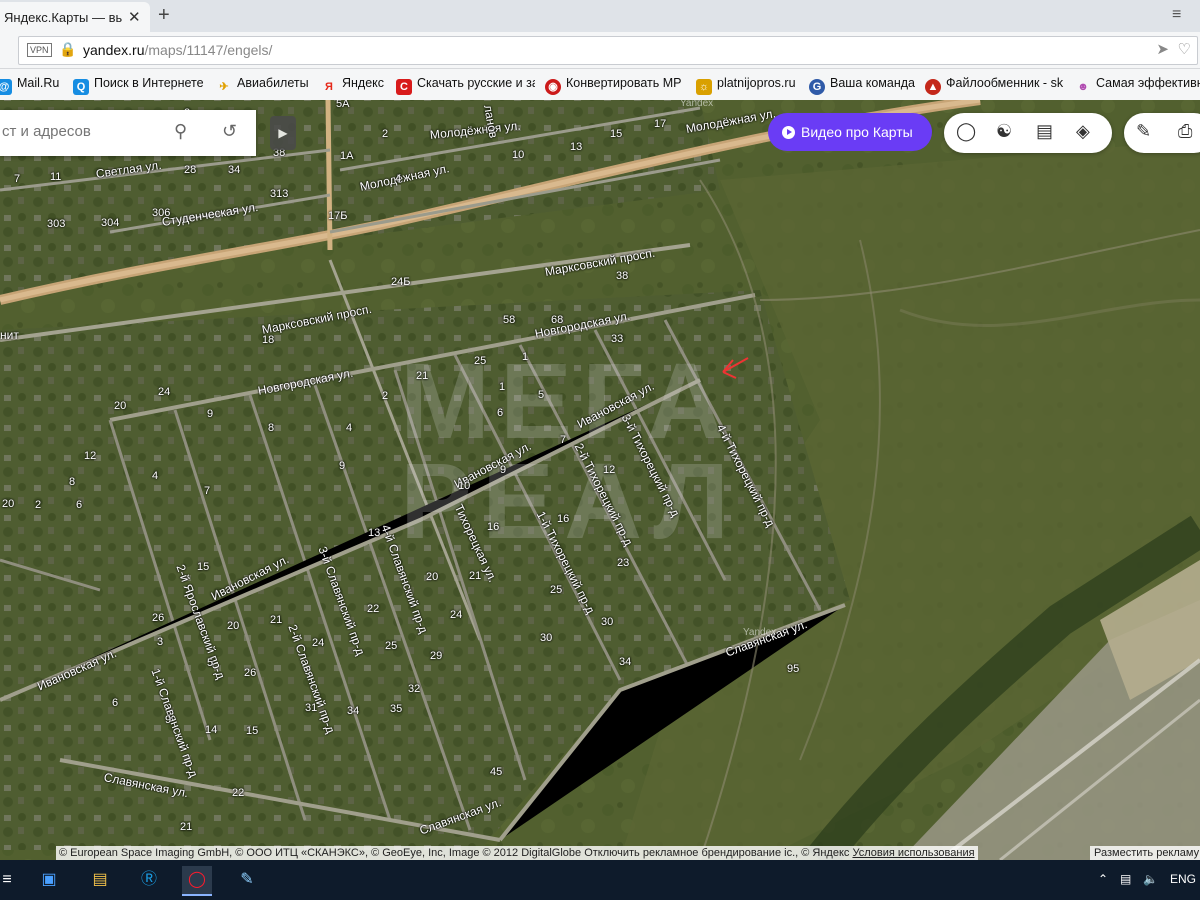 This screenshot has height=900, width=1200. I want to click on ruler-icon: ✎, so click(1143, 131).